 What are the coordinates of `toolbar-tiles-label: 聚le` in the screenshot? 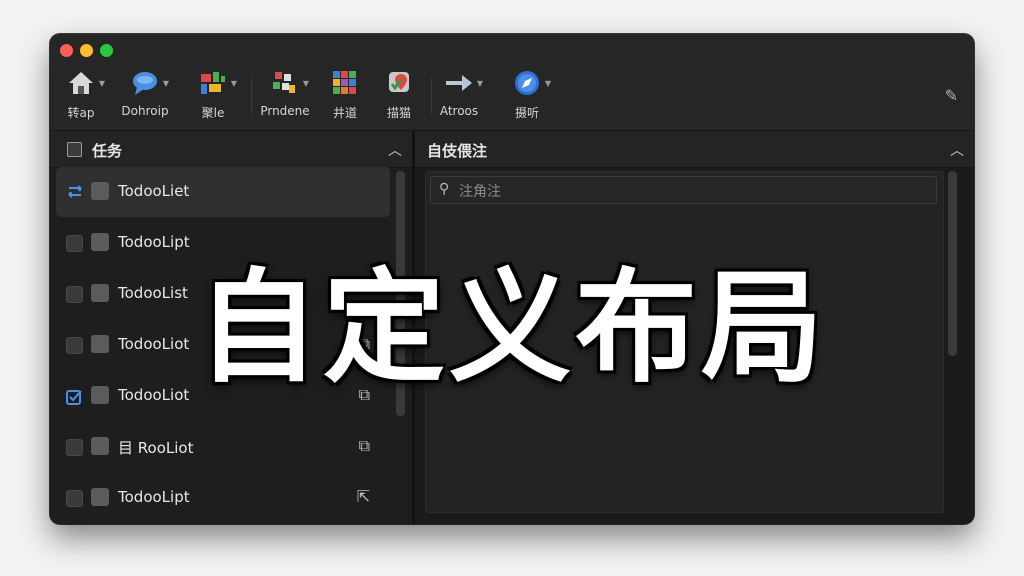 It's located at (213, 113).